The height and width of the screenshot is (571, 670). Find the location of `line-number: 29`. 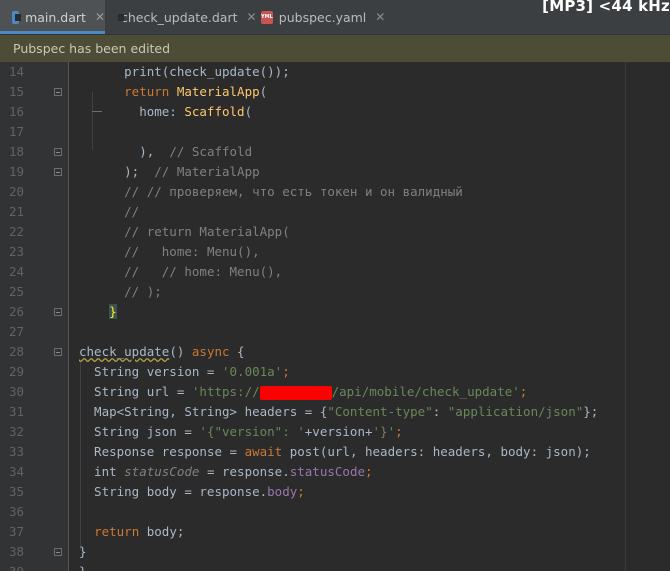

line-number: 29 is located at coordinates (16, 371).